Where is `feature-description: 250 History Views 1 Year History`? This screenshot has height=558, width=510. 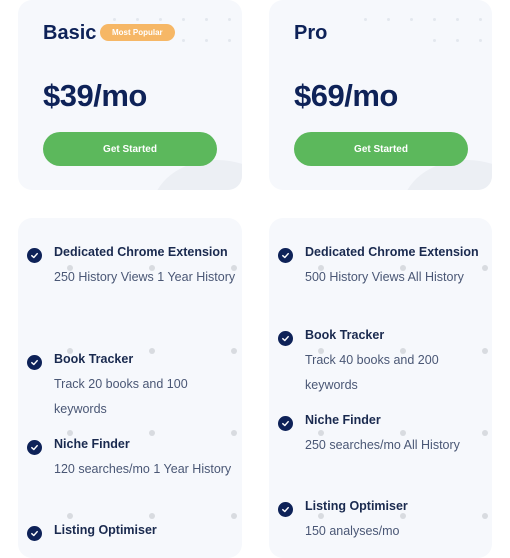
feature-description: 250 History Views 1 Year History is located at coordinates (145, 277).